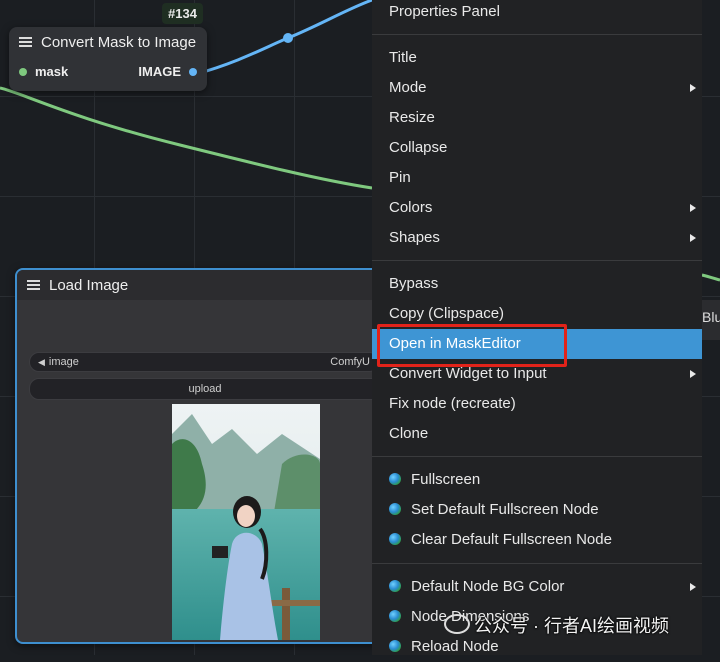  Describe the element at coordinates (447, 313) in the screenshot. I see `menu-item-label: Copy (Clipspace)` at that location.